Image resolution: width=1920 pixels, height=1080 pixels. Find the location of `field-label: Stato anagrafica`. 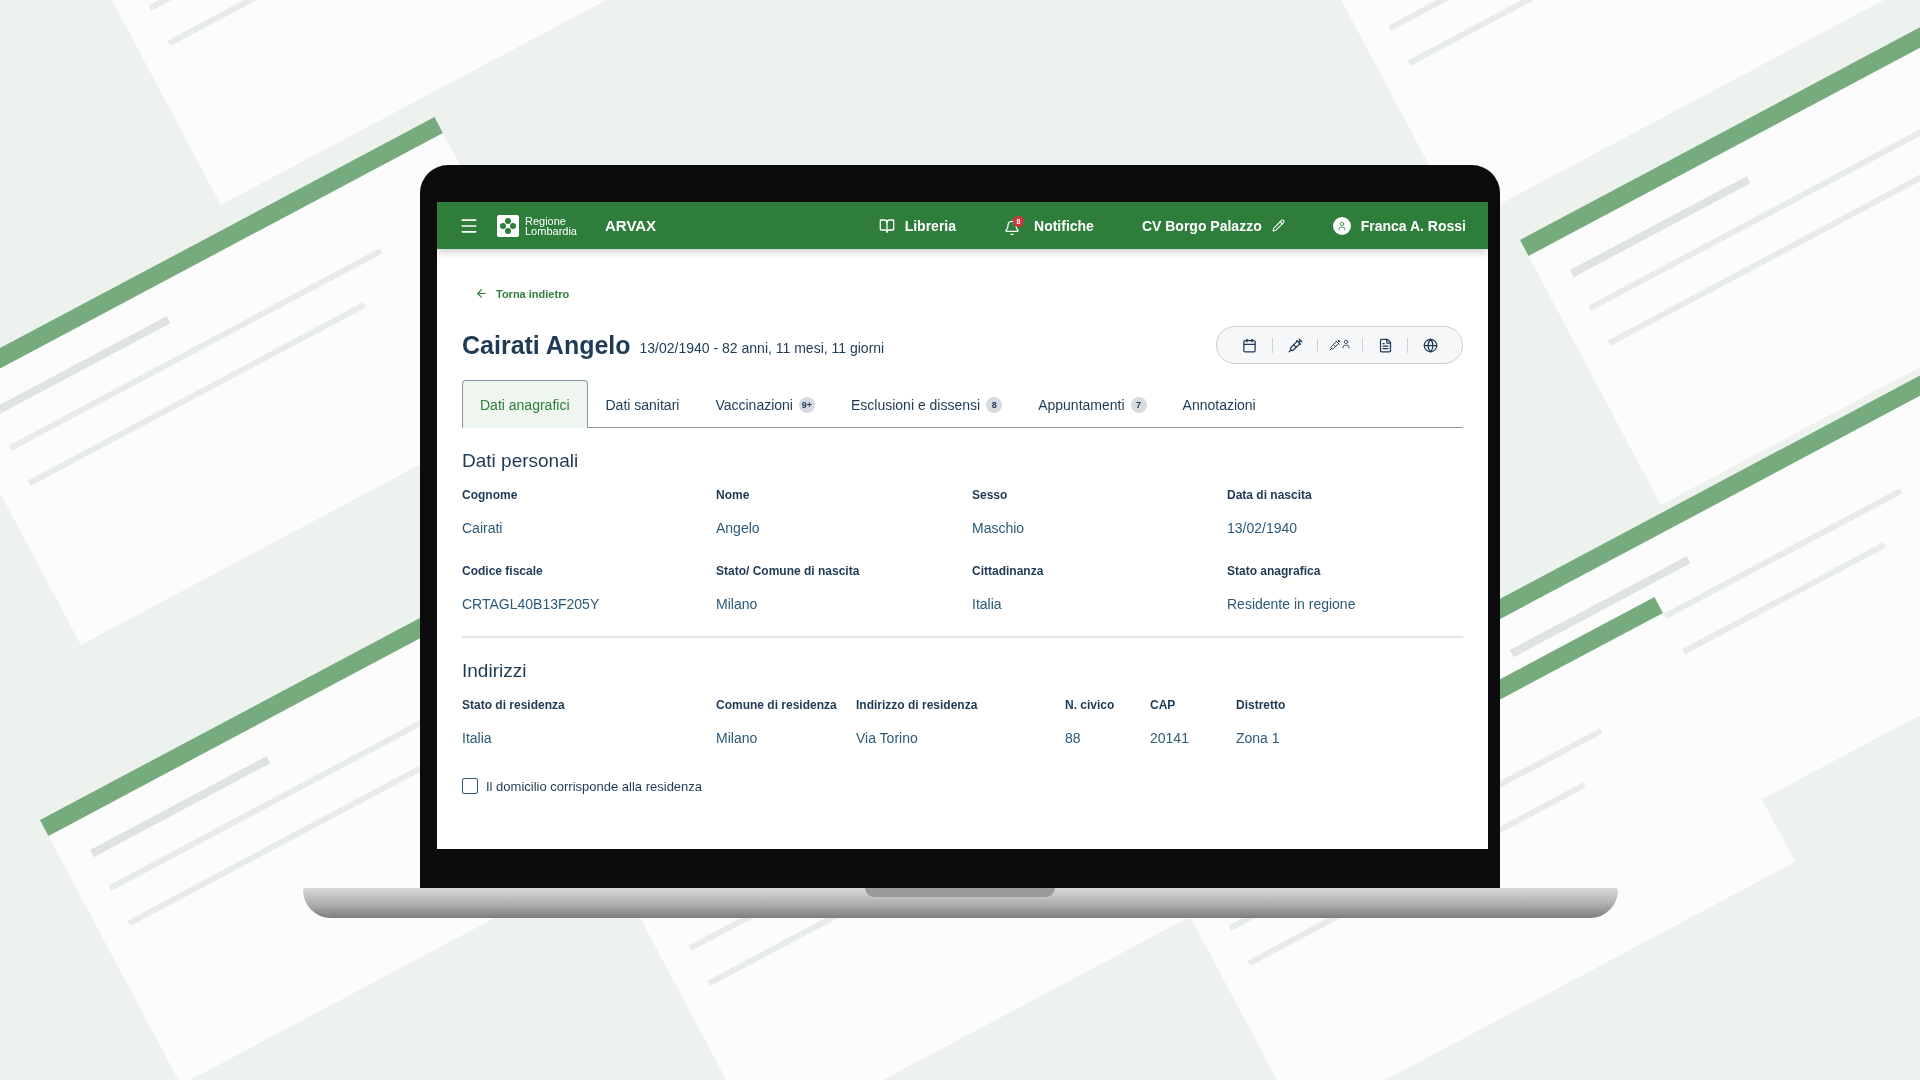

field-label: Stato anagrafica is located at coordinates (1274, 571).